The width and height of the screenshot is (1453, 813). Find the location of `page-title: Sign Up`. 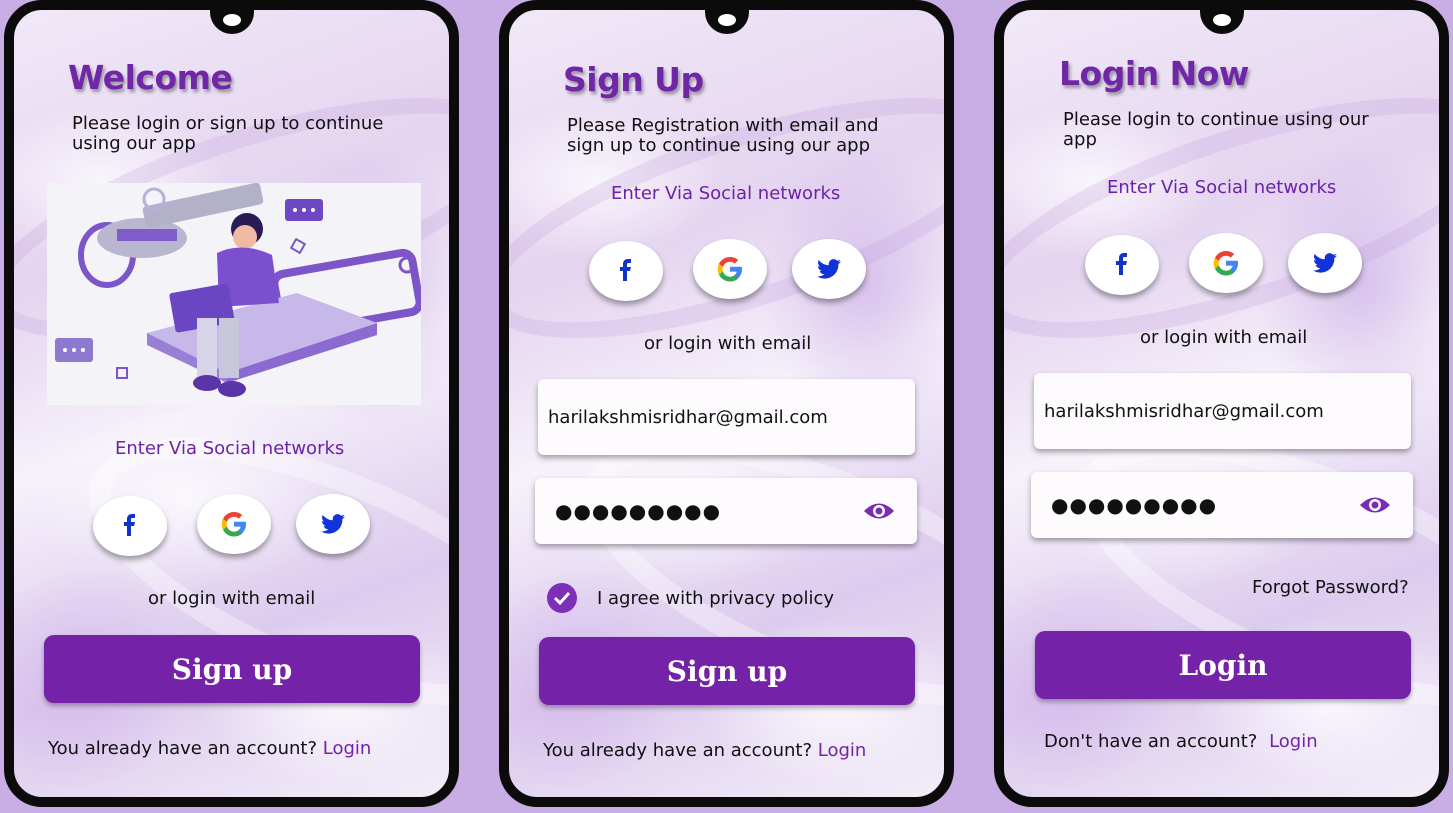

page-title: Sign Up is located at coordinates (633, 79).